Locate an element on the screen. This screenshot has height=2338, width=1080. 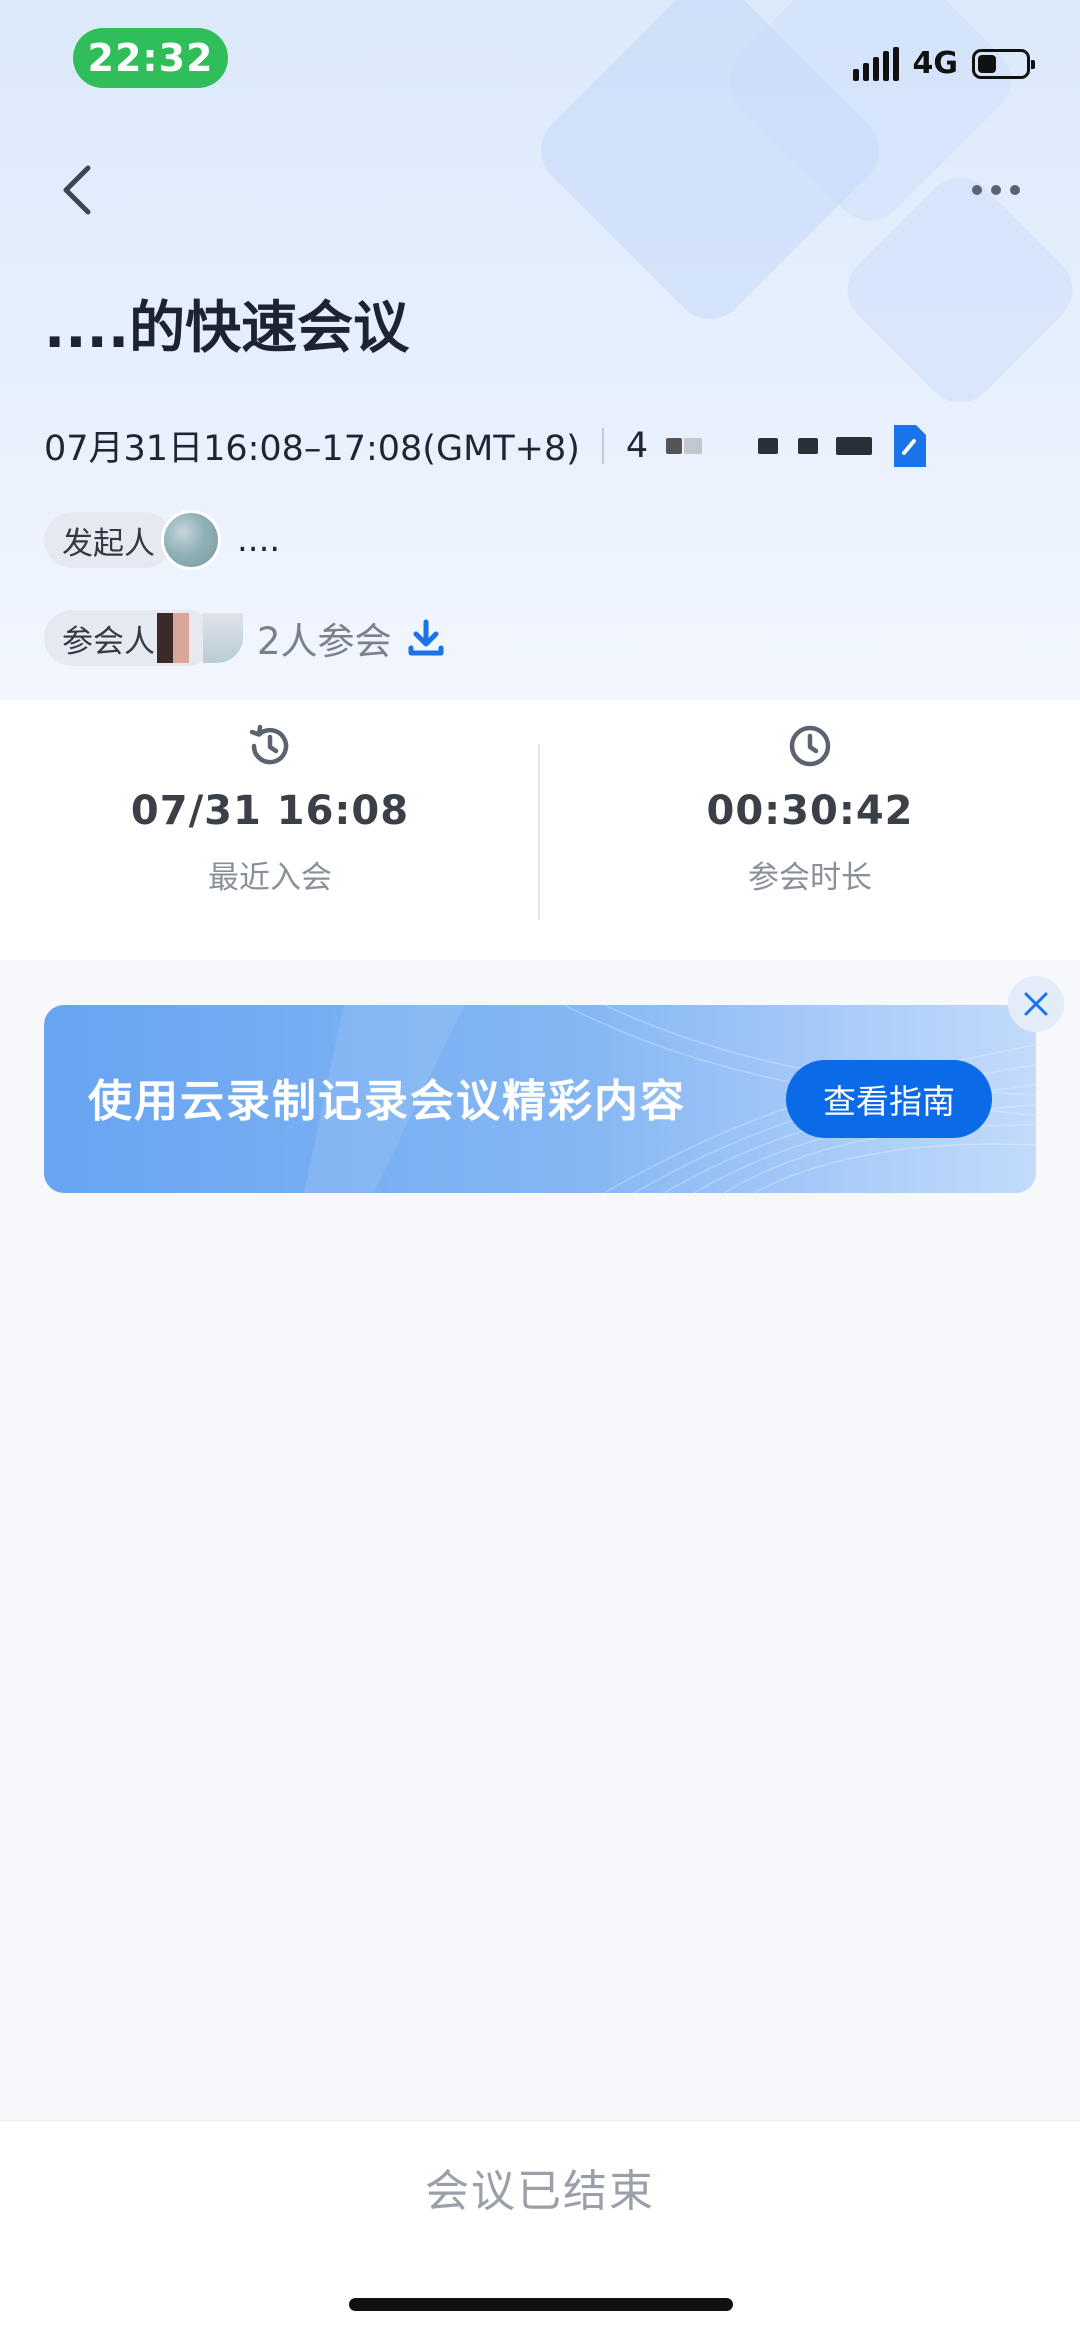
status-indicators: 4G is located at coordinates (943, 63).